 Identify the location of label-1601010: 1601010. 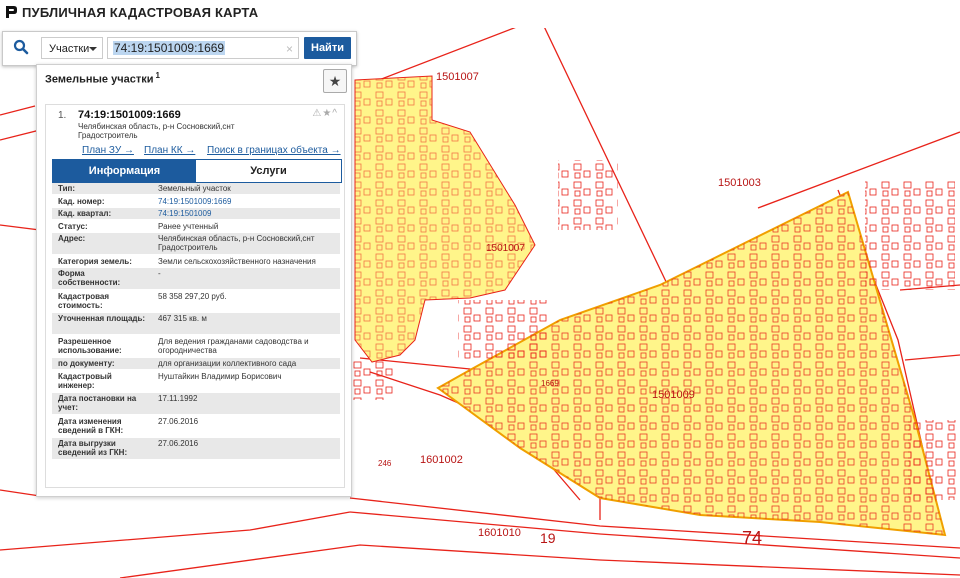
(499, 533).